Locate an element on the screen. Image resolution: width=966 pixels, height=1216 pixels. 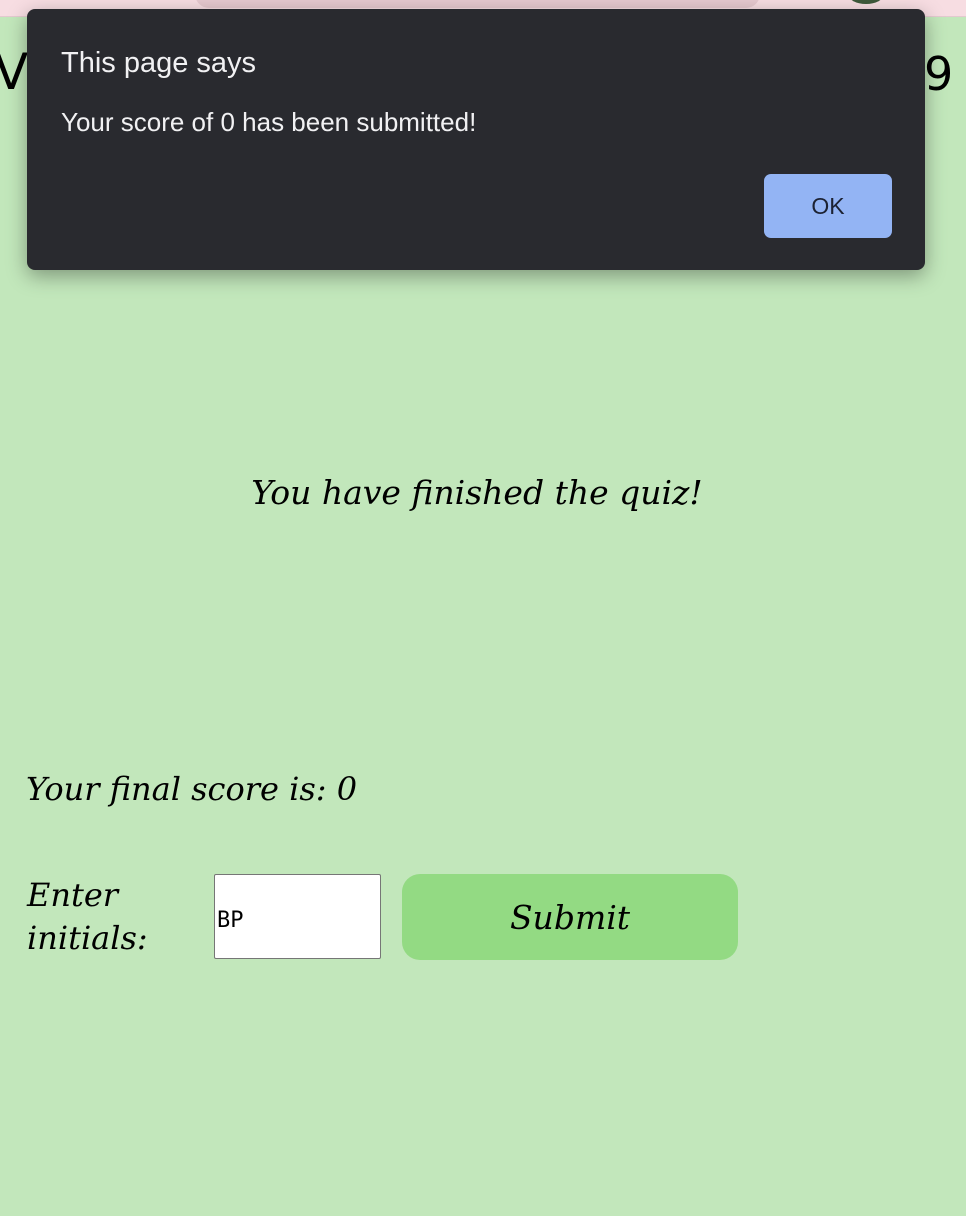
ok-button: OK is located at coordinates (828, 206).